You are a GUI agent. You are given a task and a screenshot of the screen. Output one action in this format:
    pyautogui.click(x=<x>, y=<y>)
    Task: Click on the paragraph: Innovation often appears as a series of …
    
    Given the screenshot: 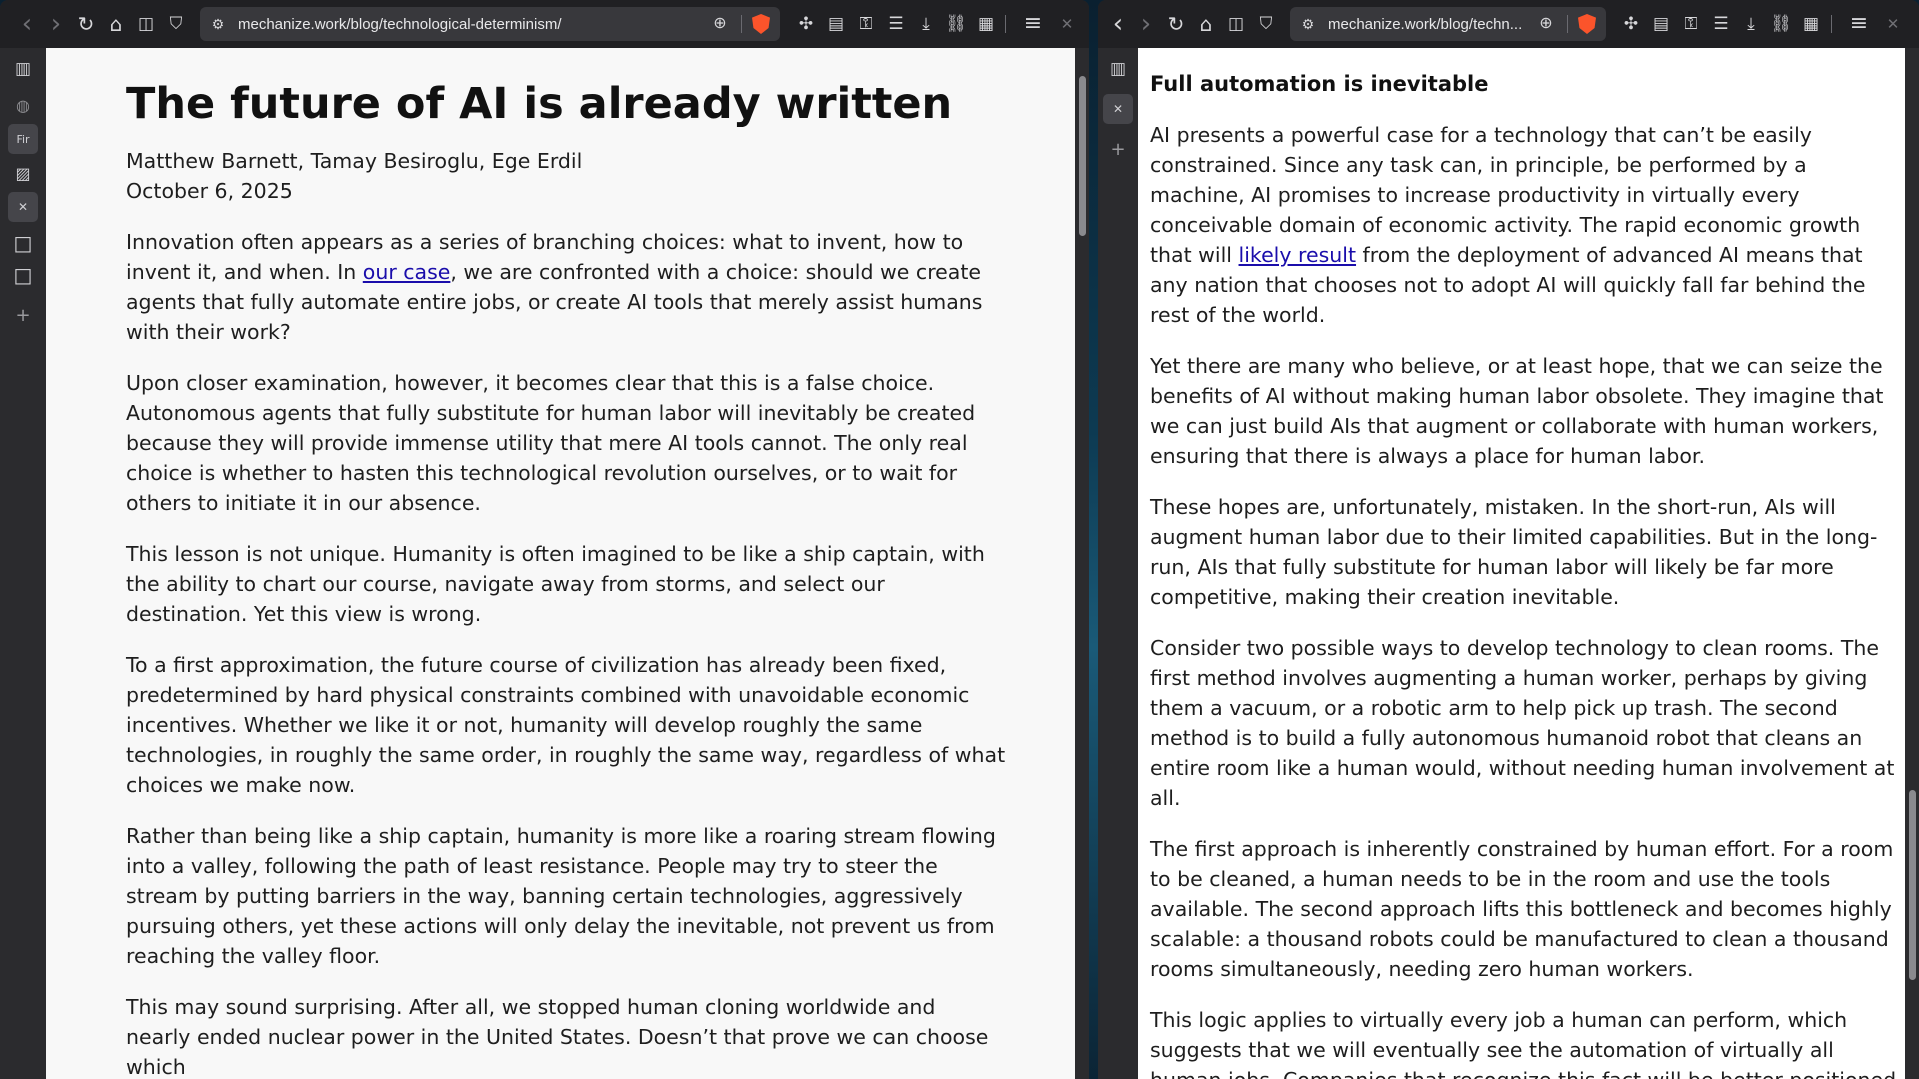 What is the action you would take?
    pyautogui.click(x=566, y=287)
    